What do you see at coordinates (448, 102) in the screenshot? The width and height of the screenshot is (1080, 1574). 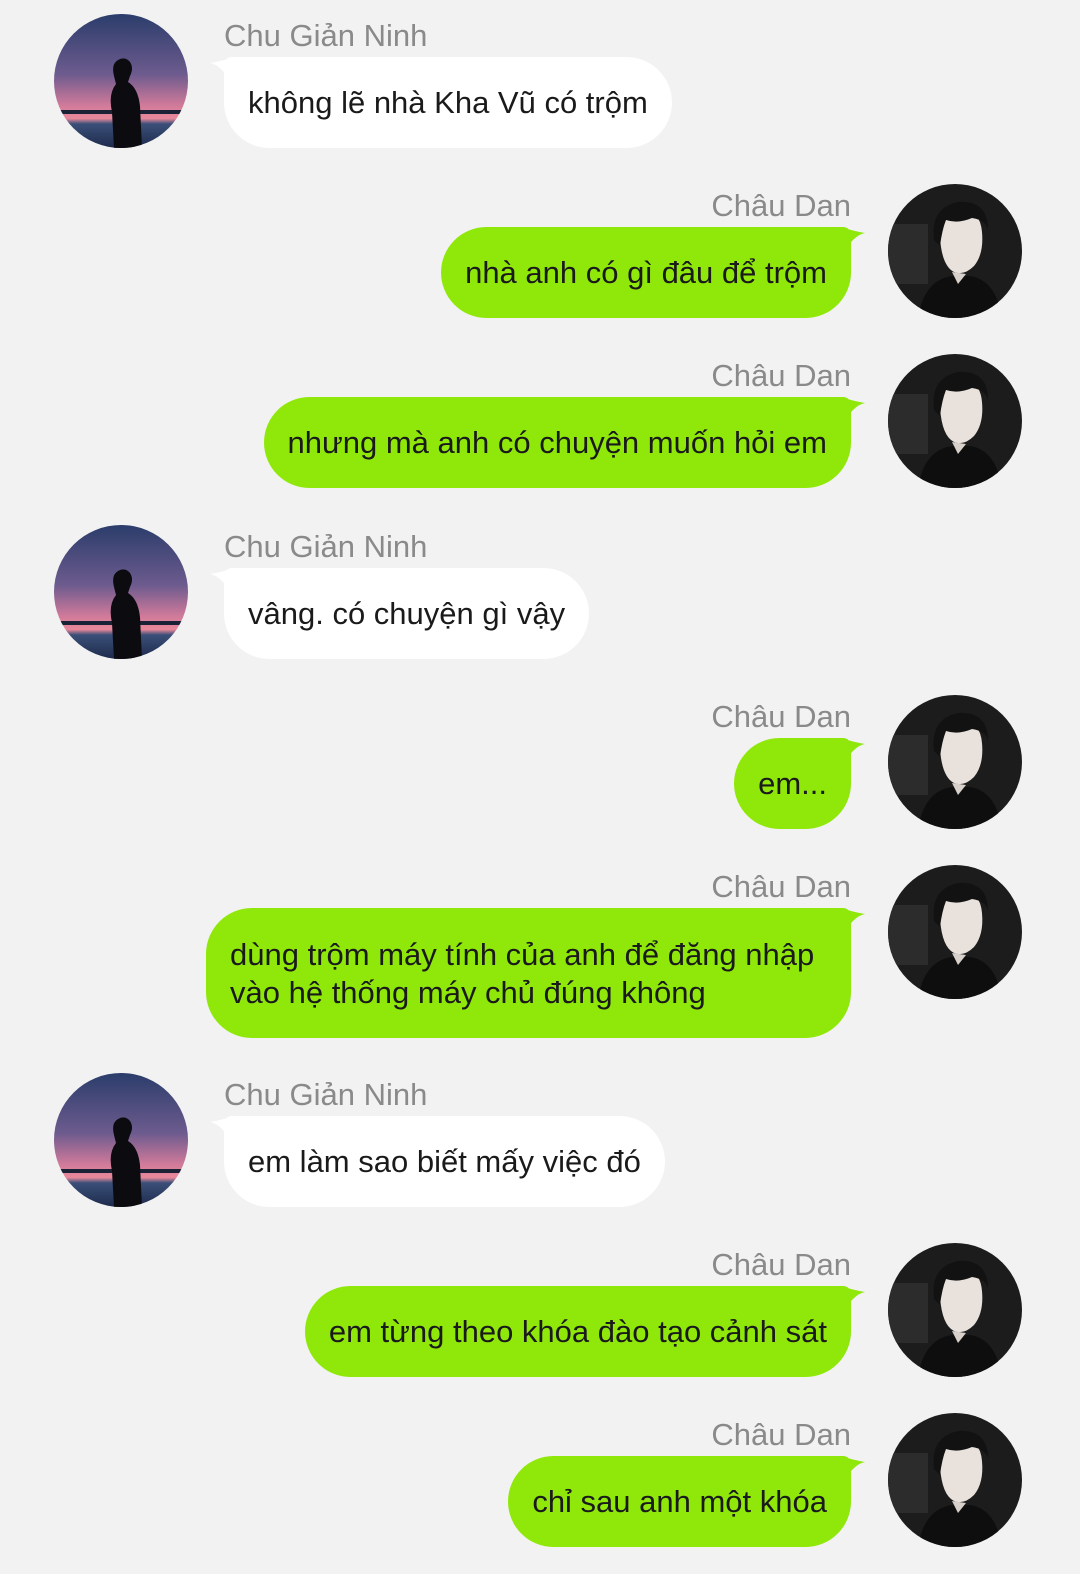 I see `message-bubble: không lẽ nhà Kha Vũ có trộm` at bounding box center [448, 102].